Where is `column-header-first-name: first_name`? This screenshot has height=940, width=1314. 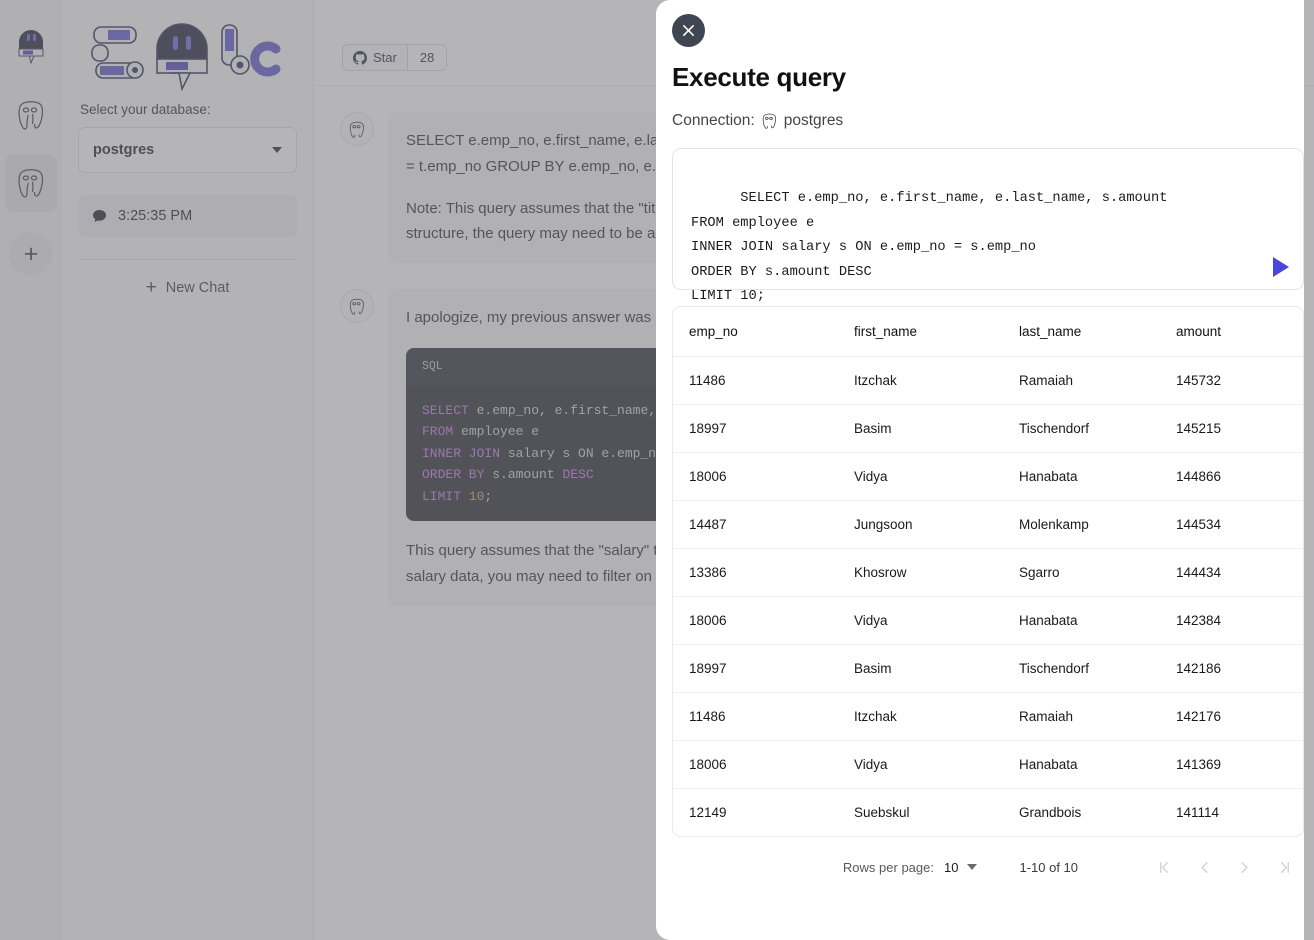 column-header-first-name: first_name is located at coordinates (920, 332).